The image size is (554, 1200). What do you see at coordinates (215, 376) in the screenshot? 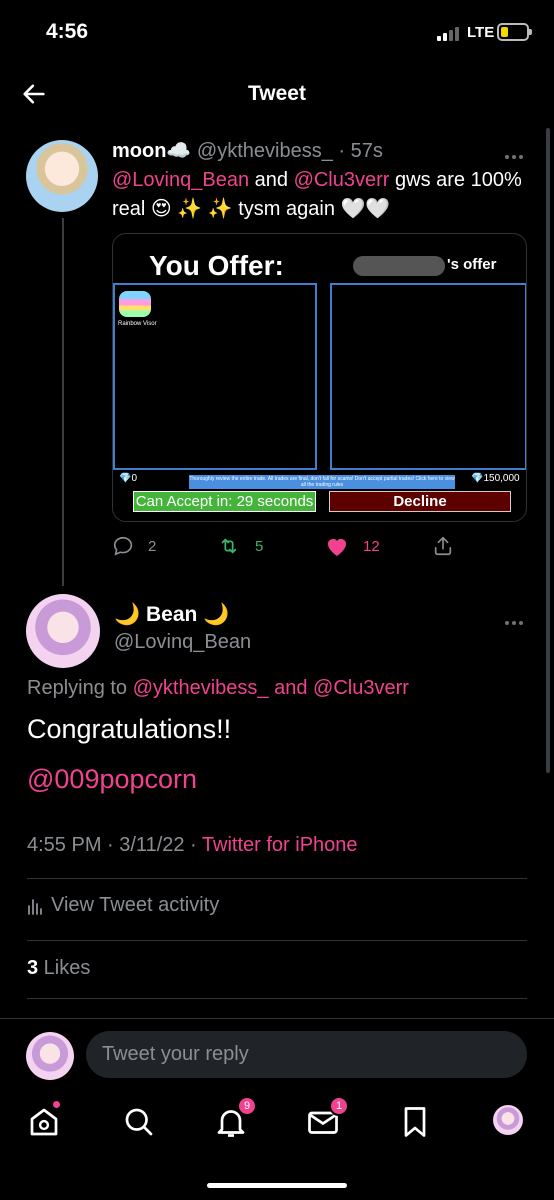
I see `offer-panel-left: Rainbow Visor` at bounding box center [215, 376].